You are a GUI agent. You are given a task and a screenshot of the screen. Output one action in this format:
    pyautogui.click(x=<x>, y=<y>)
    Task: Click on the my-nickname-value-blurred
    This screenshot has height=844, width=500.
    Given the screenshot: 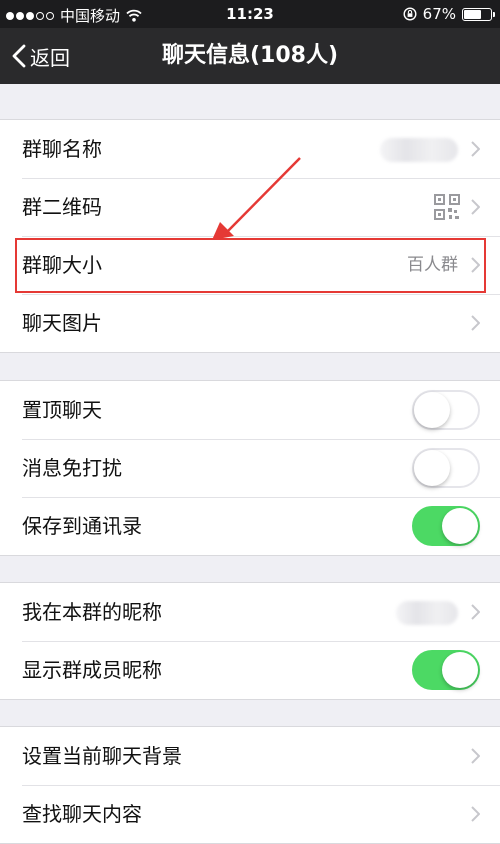 What is the action you would take?
    pyautogui.click(x=427, y=613)
    